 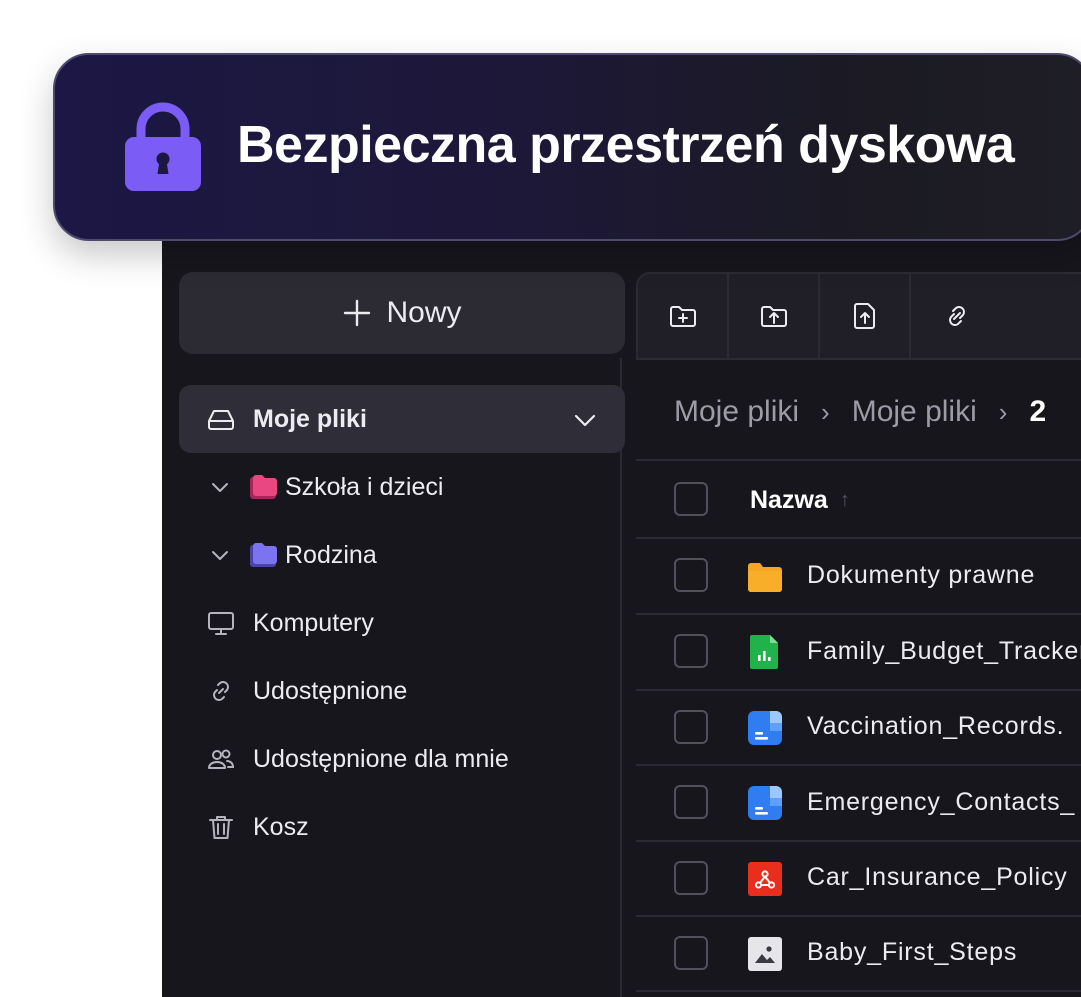 I want to click on upload-folder-icon, so click(x=773, y=316).